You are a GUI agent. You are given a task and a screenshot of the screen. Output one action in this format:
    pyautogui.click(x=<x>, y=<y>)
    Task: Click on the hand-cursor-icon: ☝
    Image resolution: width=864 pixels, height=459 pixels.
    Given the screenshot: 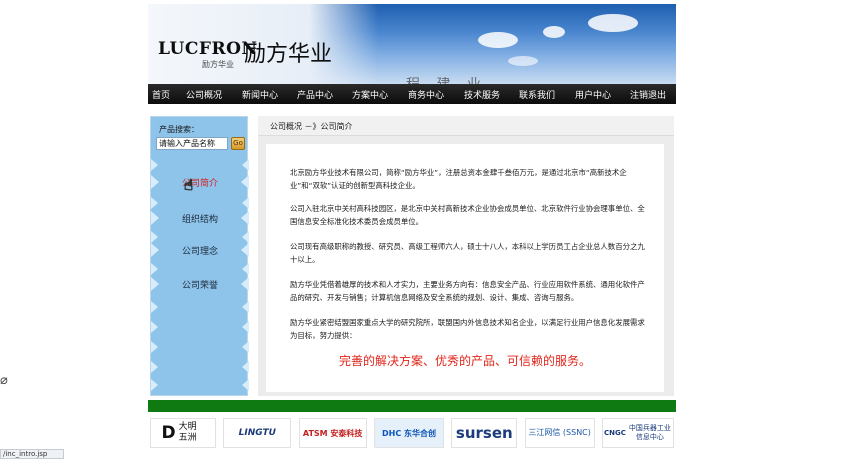 What is the action you would take?
    pyautogui.click(x=188, y=185)
    